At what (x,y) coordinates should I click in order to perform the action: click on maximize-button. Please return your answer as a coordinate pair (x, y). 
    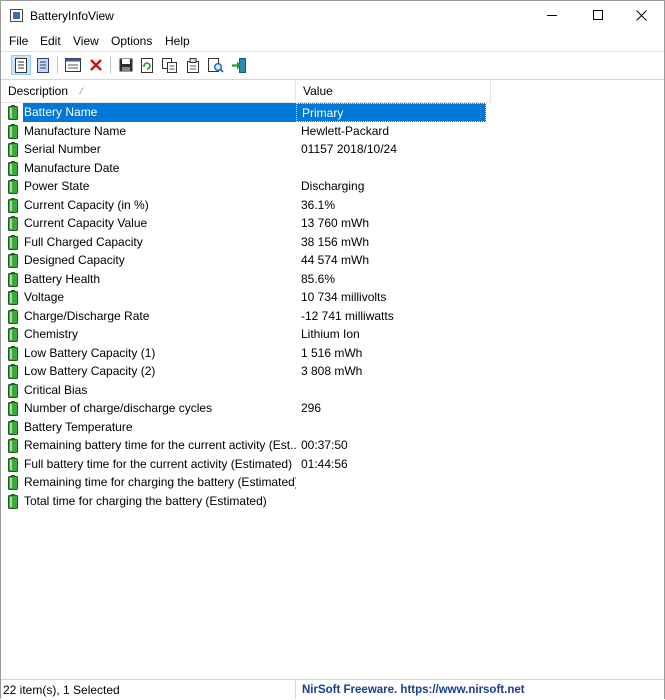
    Looking at the image, I should click on (598, 16).